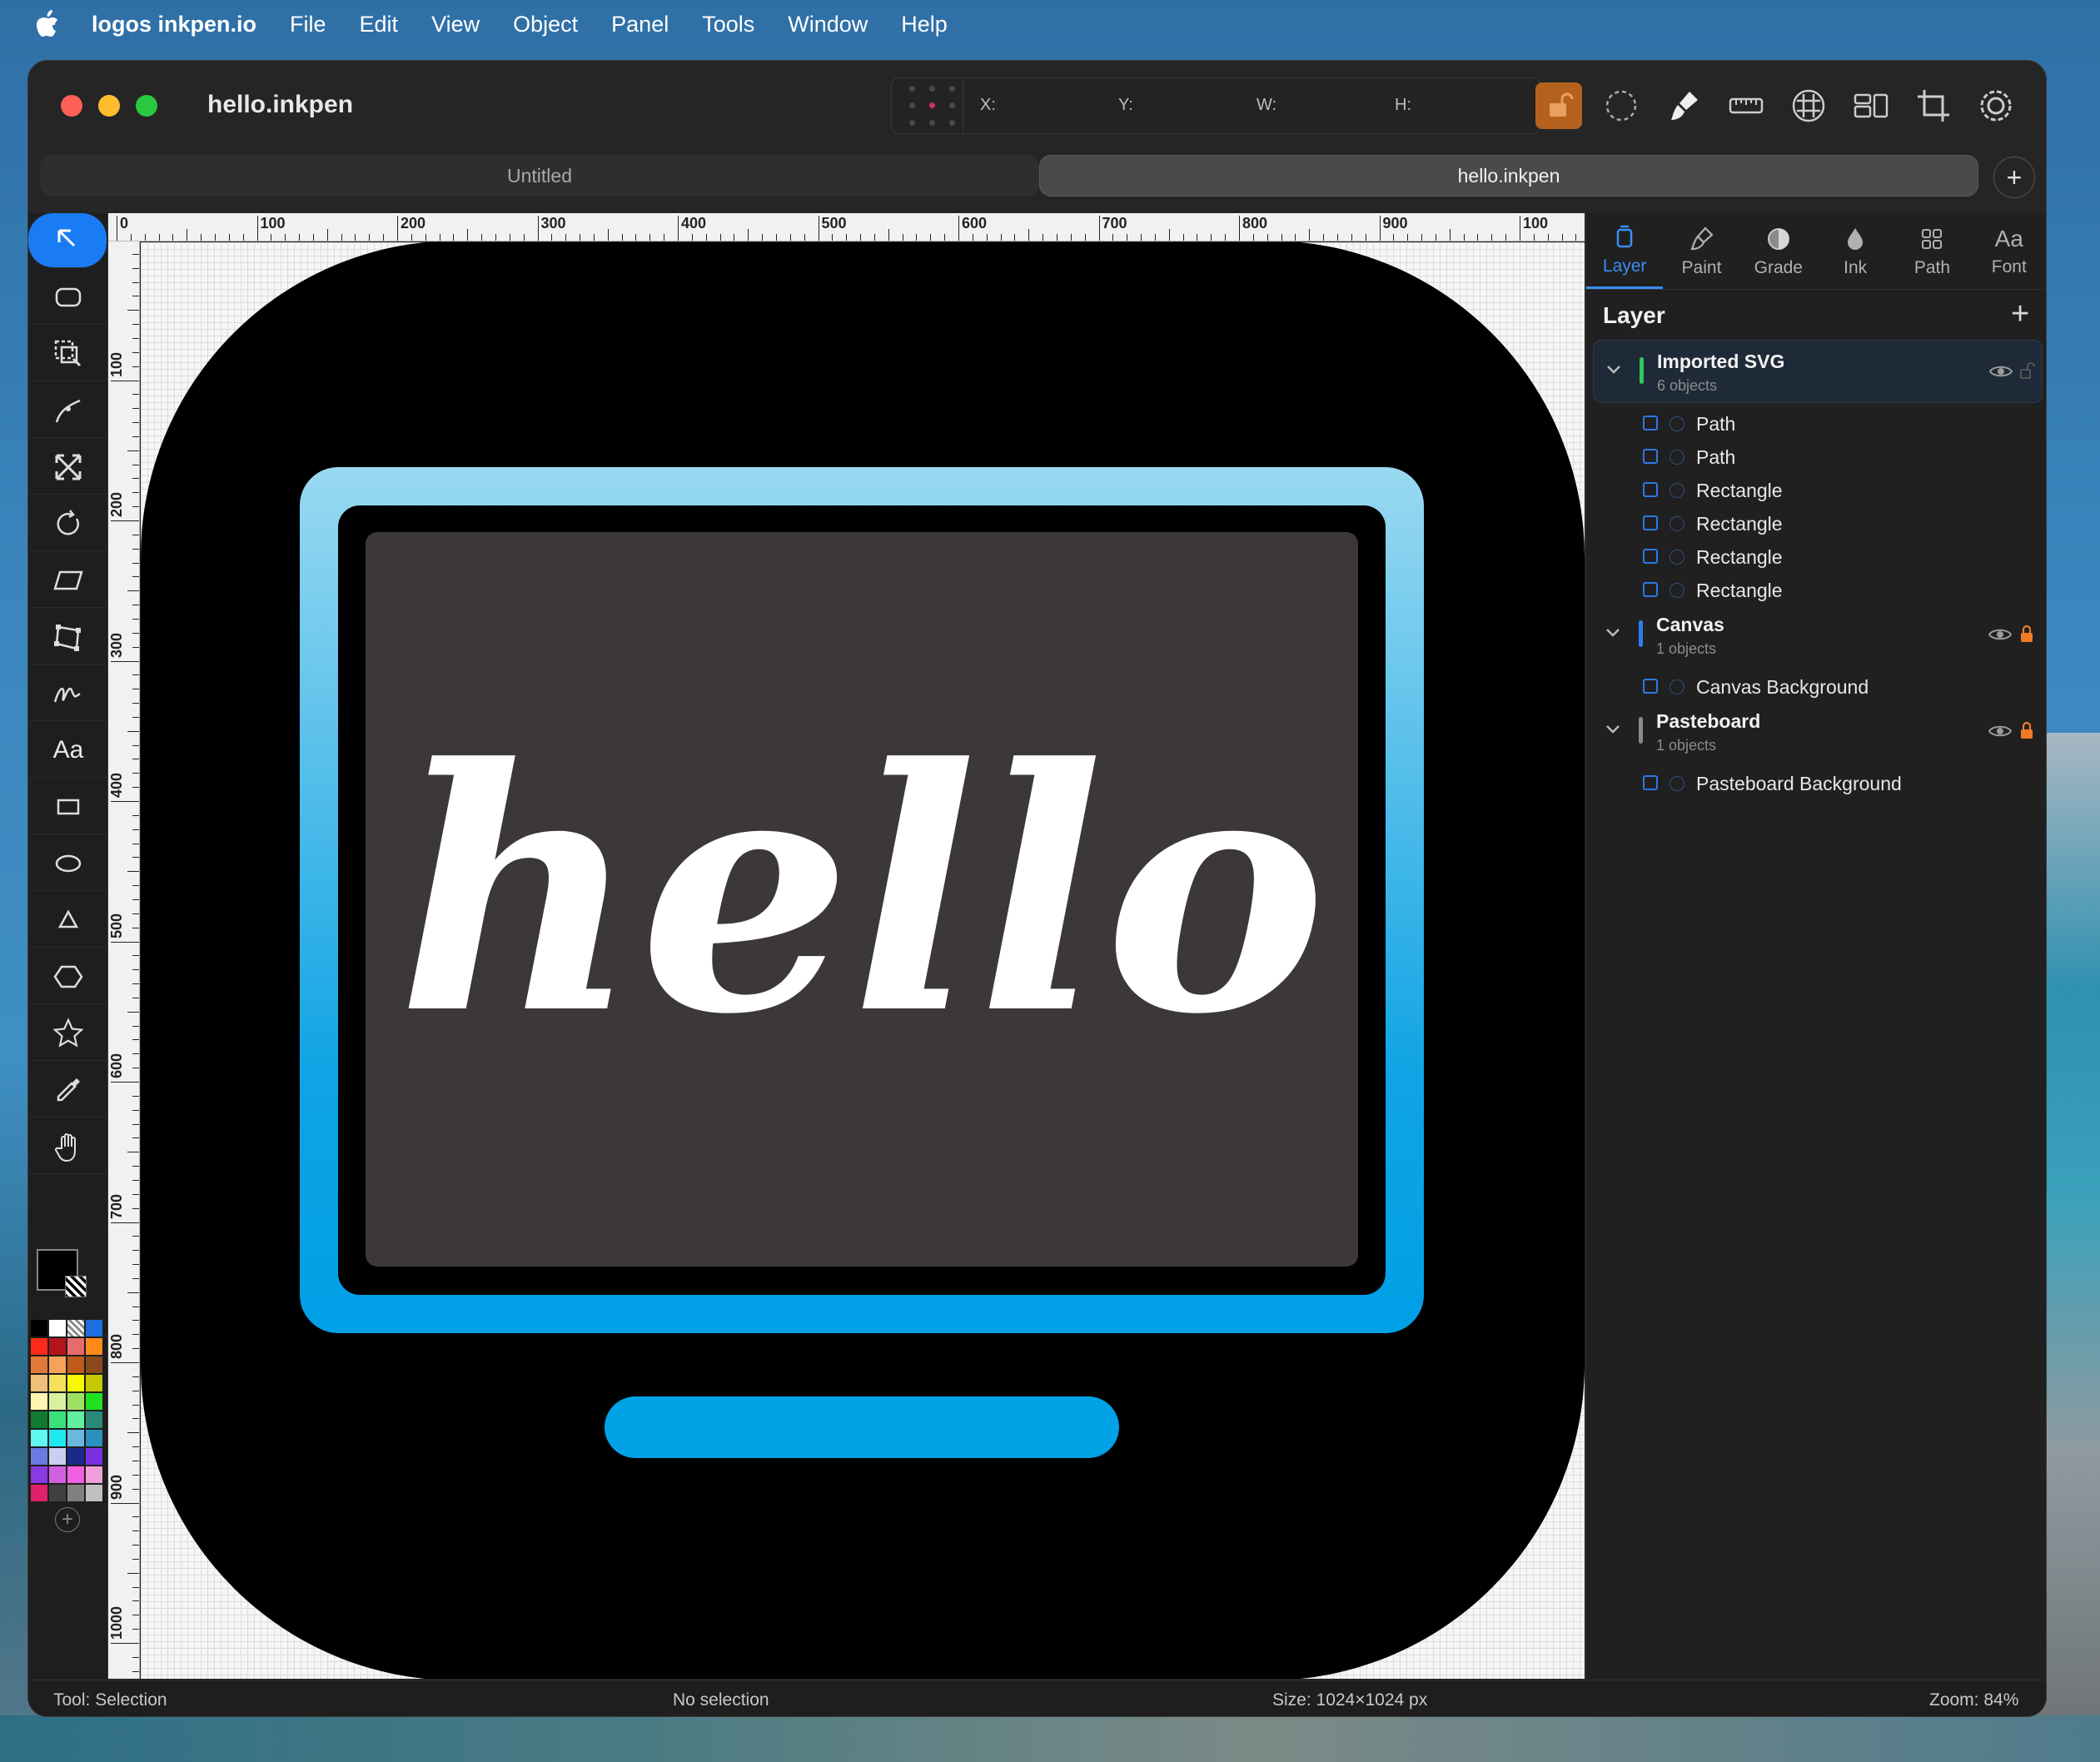 Image resolution: width=2100 pixels, height=1762 pixels. I want to click on ellipse-tool, so click(68, 863).